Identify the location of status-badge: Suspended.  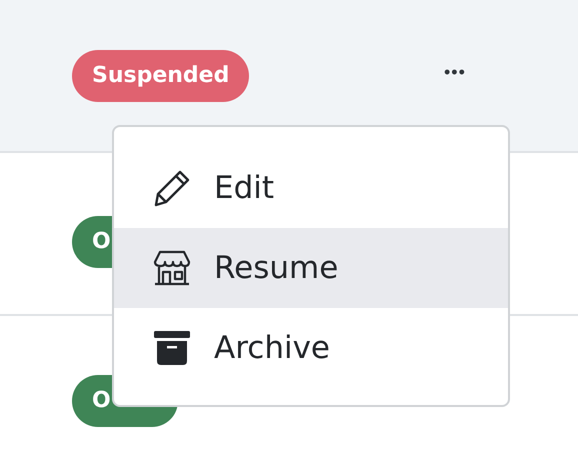
(161, 76).